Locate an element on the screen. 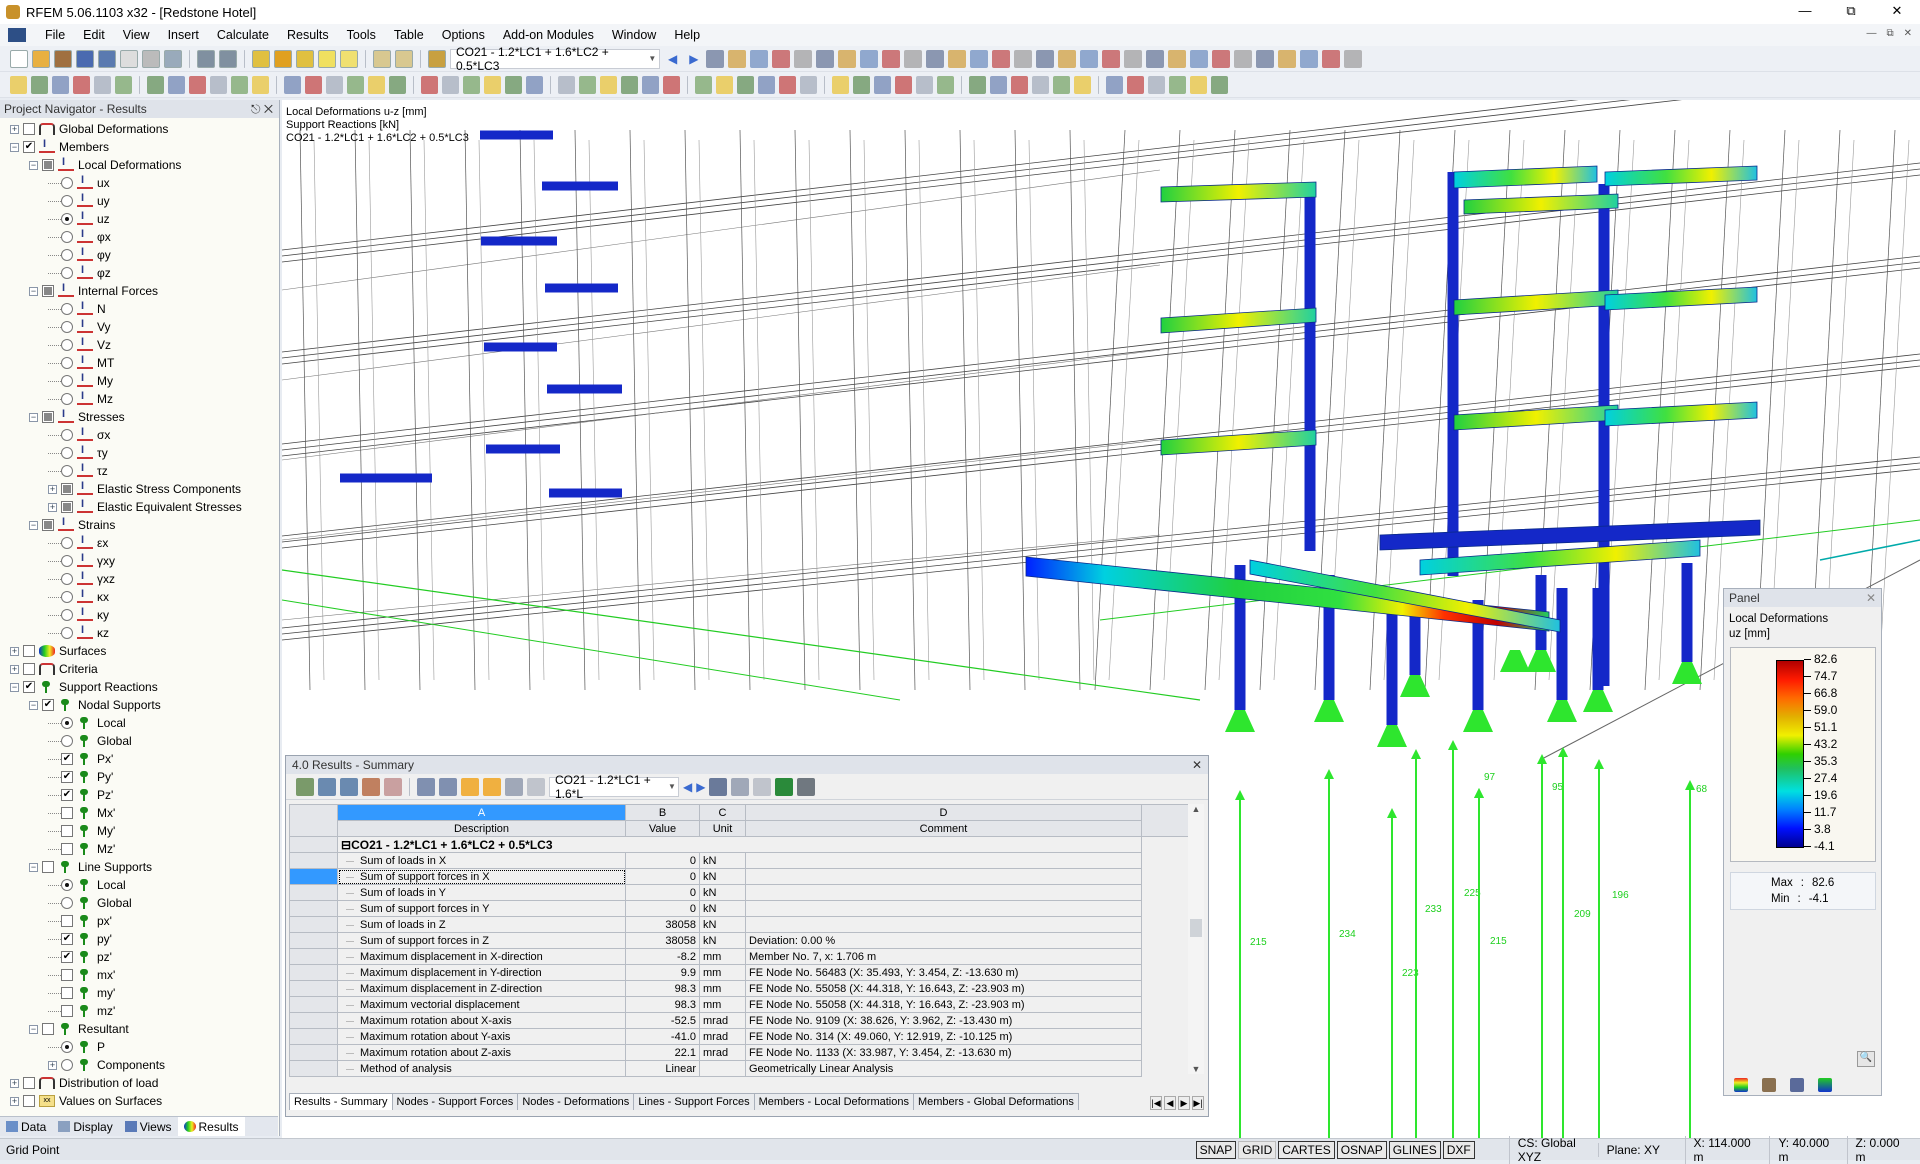  menu-options: Options is located at coordinates (463, 35).